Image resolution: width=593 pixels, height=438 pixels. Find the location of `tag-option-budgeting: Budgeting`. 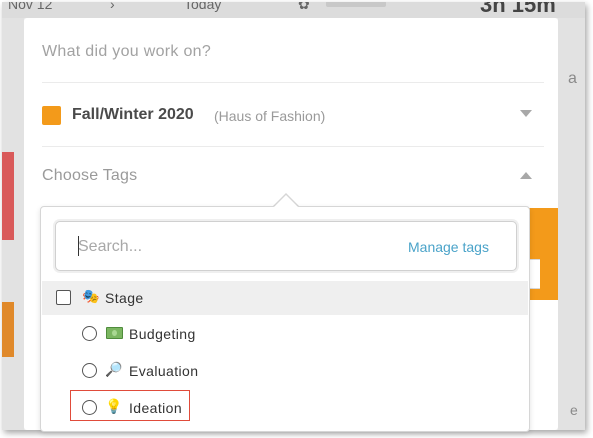

tag-option-budgeting: Budgeting is located at coordinates (285, 334).